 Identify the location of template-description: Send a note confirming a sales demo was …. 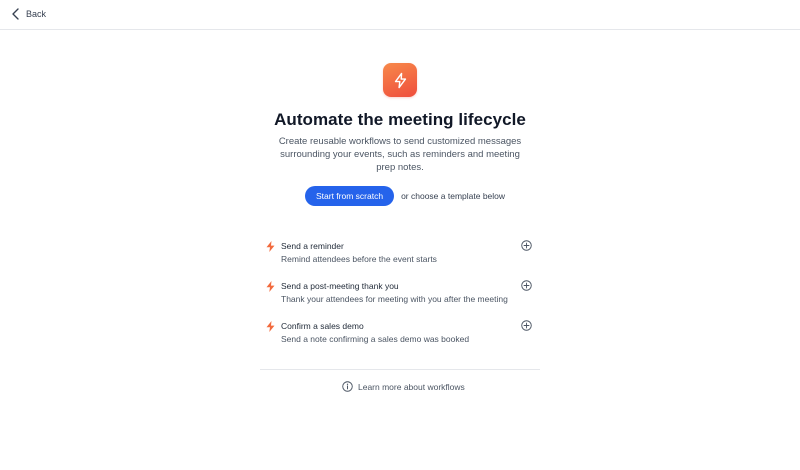
(375, 339).